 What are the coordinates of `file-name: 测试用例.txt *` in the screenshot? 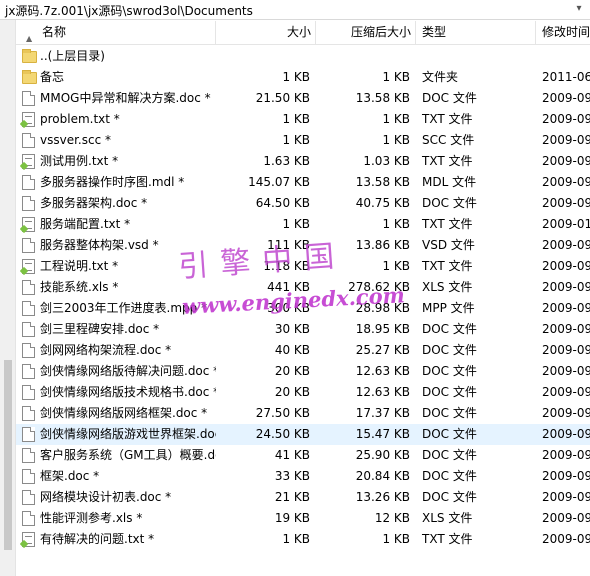 It's located at (79, 161).